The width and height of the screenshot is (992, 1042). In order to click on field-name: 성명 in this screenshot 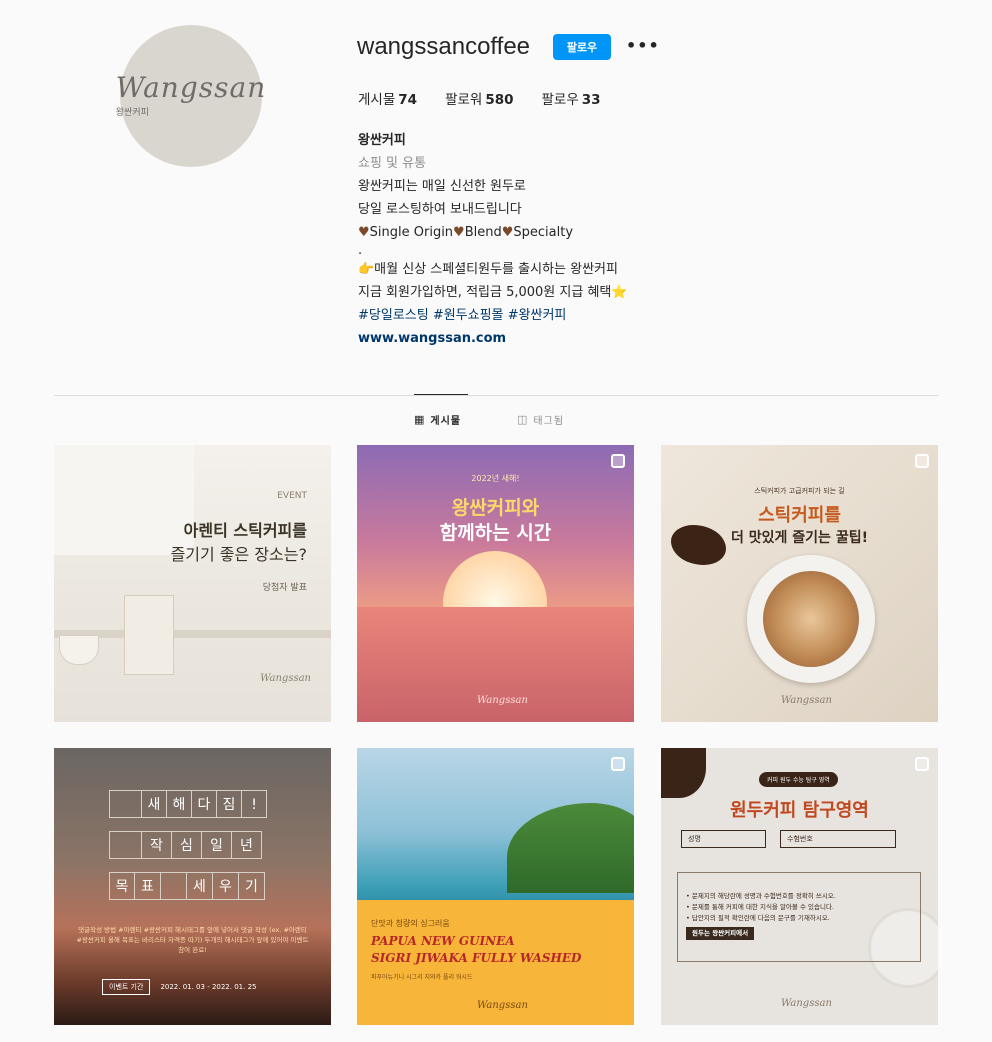, I will do `click(723, 839)`.